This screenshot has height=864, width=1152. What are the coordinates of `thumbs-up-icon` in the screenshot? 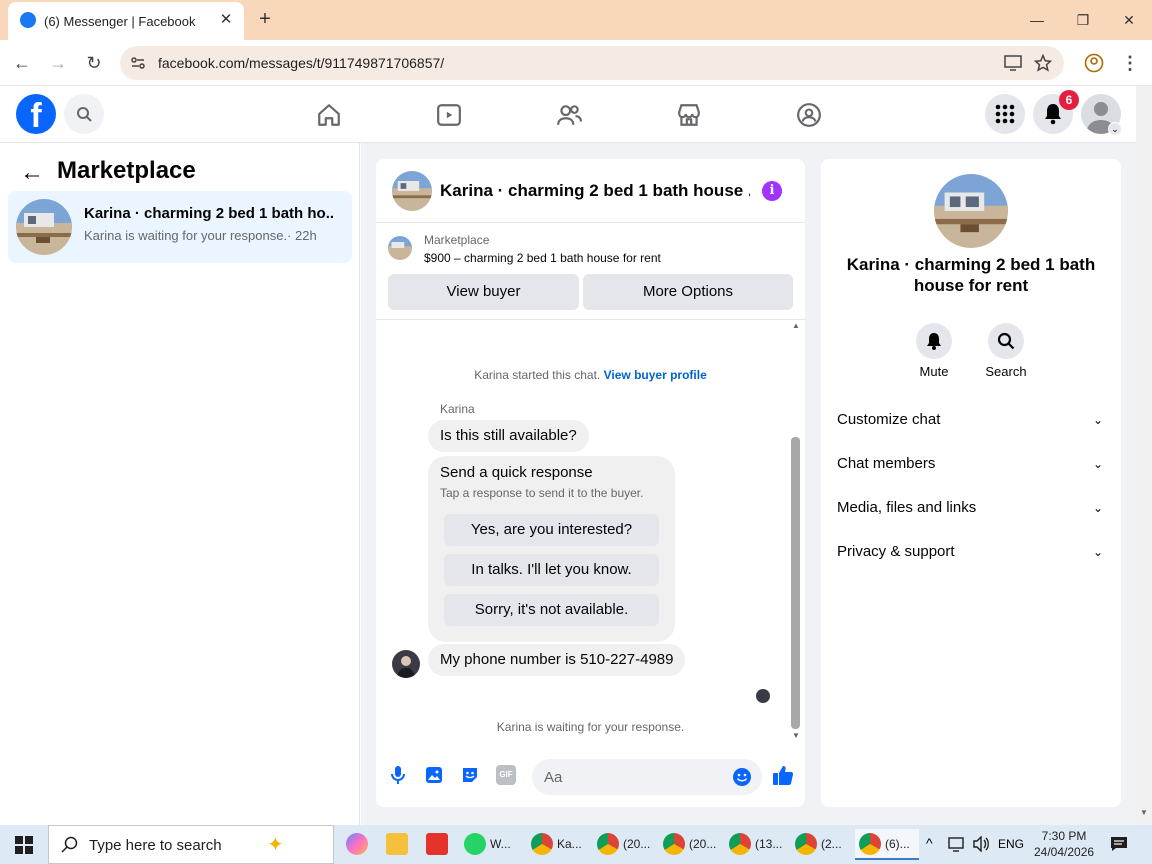 It's located at (783, 775).